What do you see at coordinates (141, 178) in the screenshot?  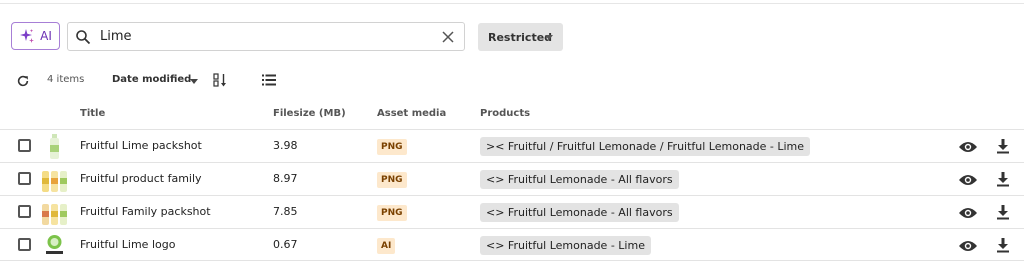 I see `asset-title: Fruitful product family` at bounding box center [141, 178].